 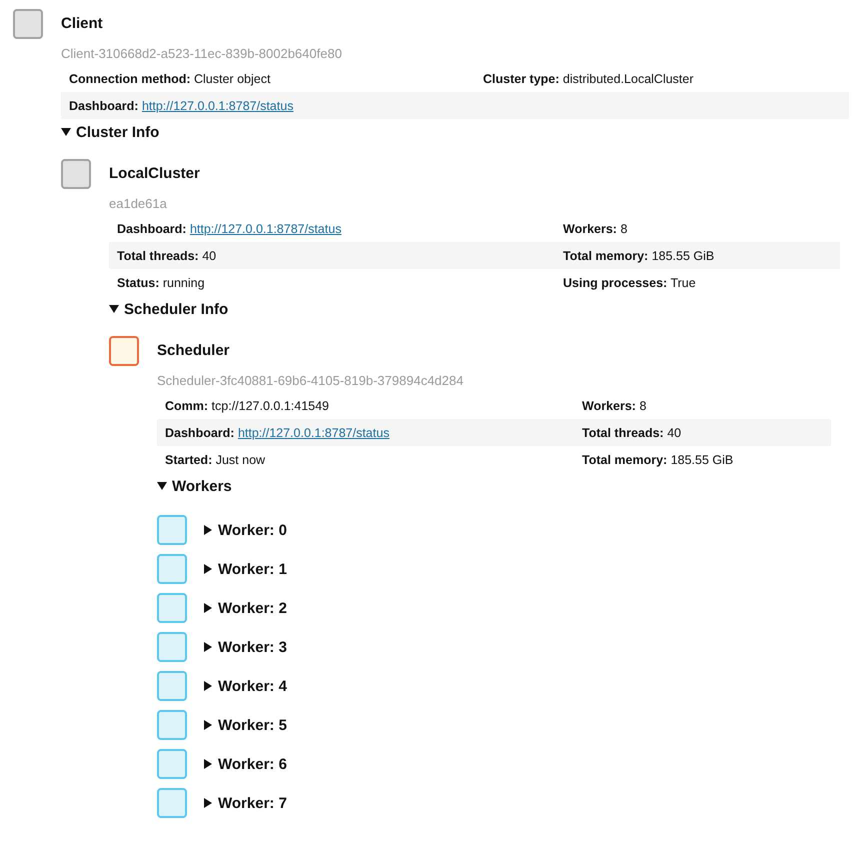 What do you see at coordinates (310, 381) in the screenshot?
I see `id-text: Scheduler-3fc40881-69b6-4105-819b-379894c4d284` at bounding box center [310, 381].